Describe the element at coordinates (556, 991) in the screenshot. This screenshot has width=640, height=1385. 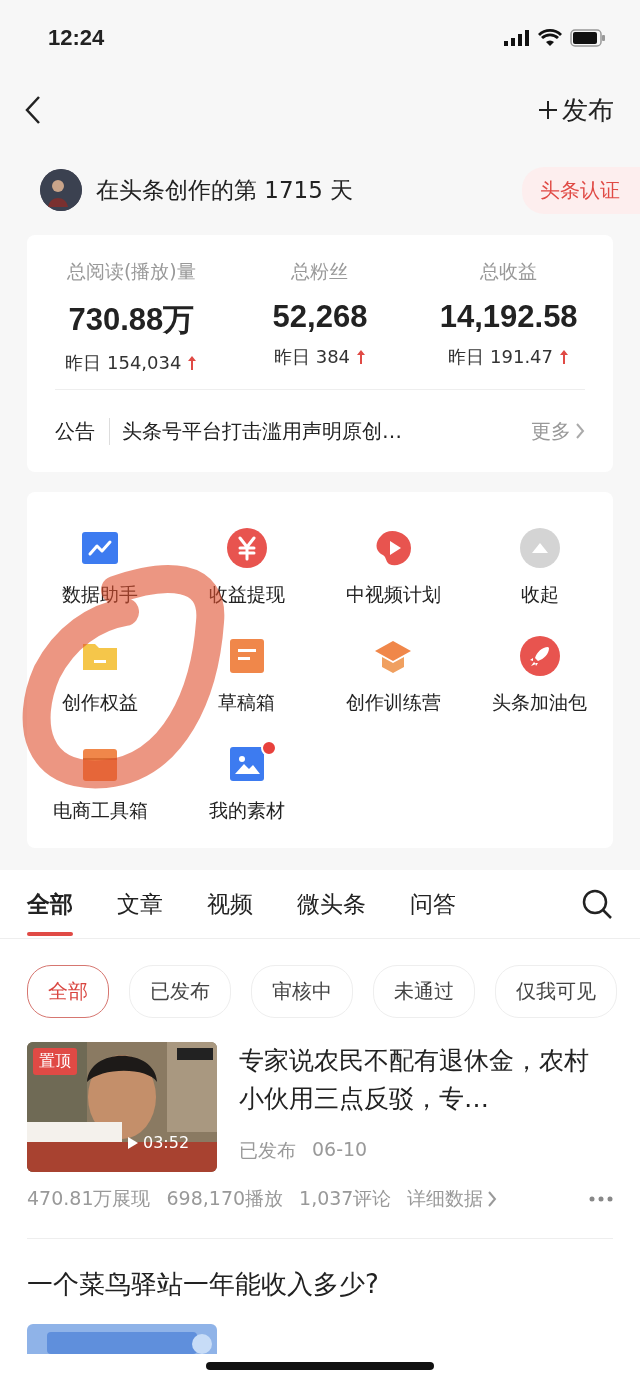
I see `filter-chip: 仅我可见` at that location.